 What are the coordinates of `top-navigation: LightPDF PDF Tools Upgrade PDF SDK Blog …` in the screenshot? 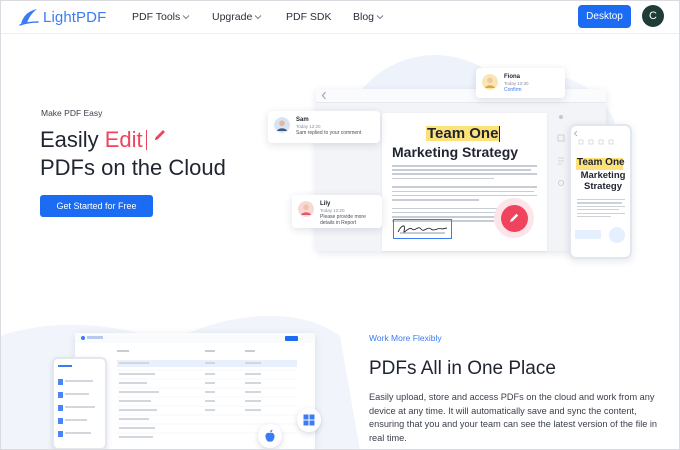 It's located at (340, 17).